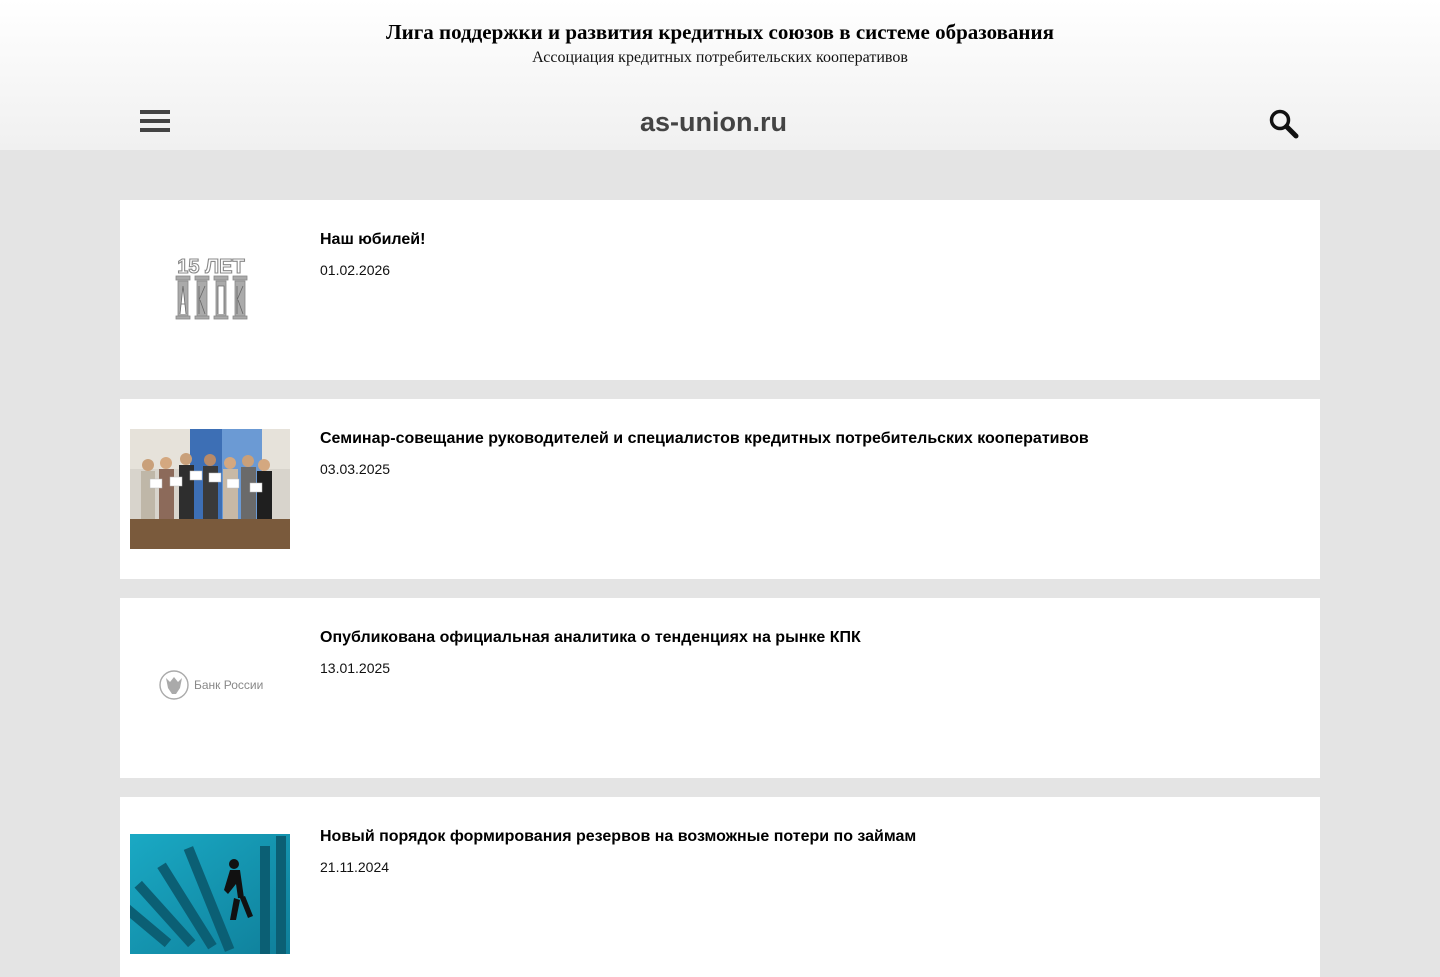  I want to click on seminar-group-photo, so click(210, 489).